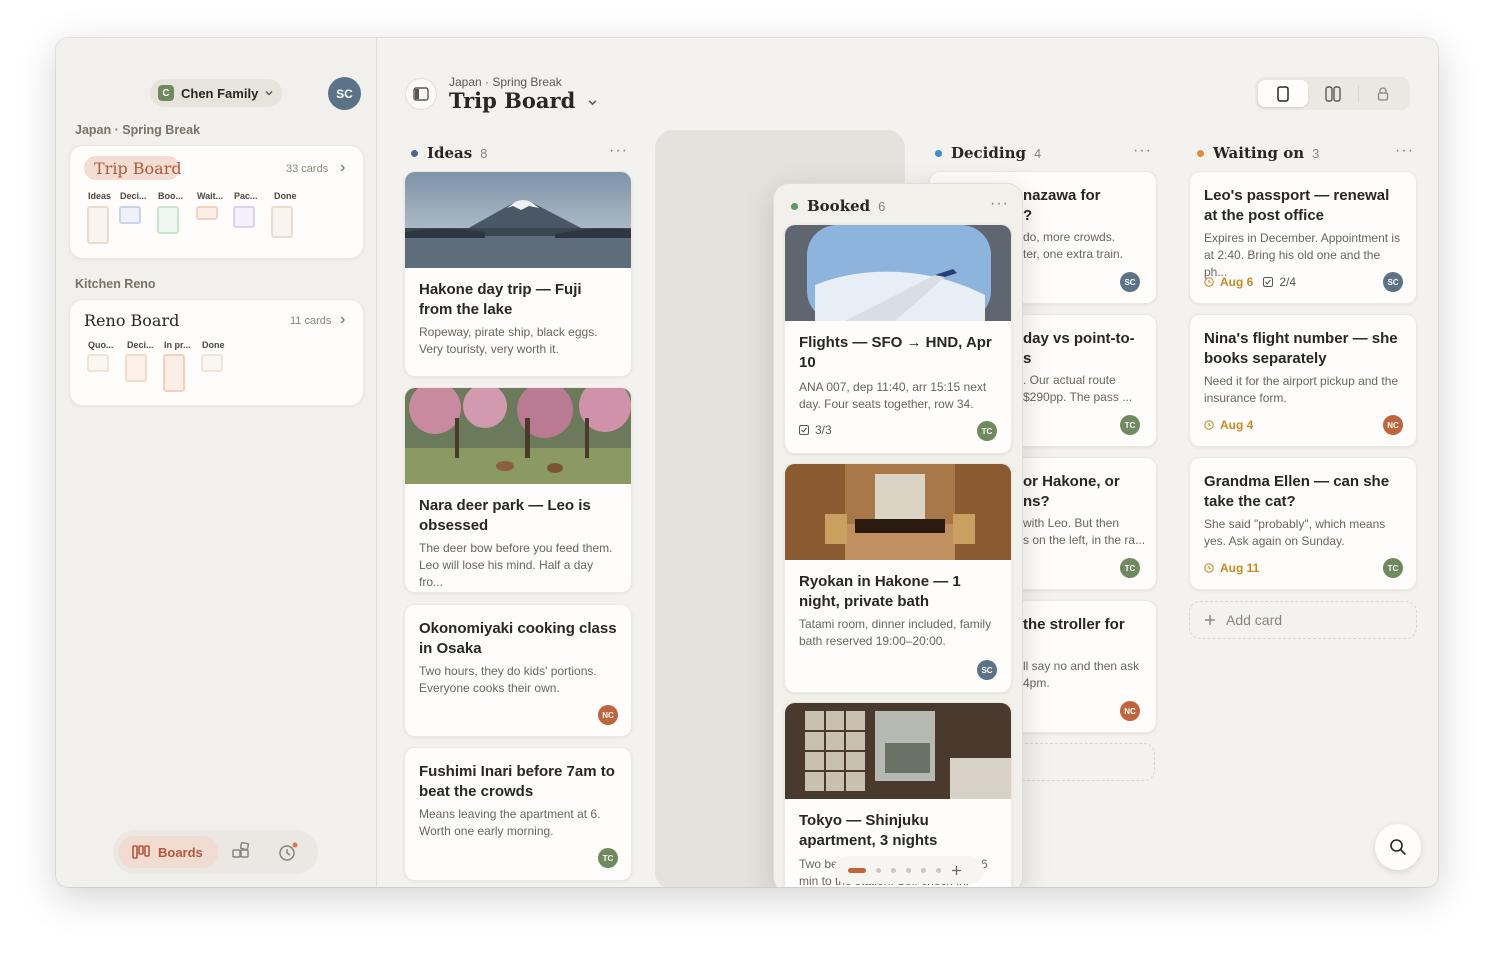  Describe the element at coordinates (115, 284) in the screenshot. I see `section-label-kitchen: Kitchen Reno` at that location.